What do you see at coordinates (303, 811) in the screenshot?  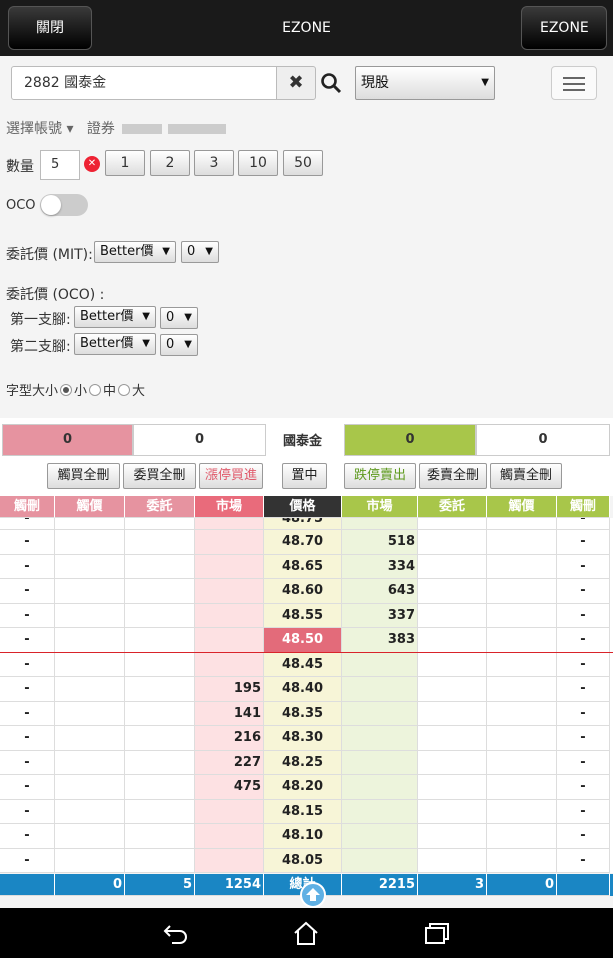 I see `price-cell: 48.15` at bounding box center [303, 811].